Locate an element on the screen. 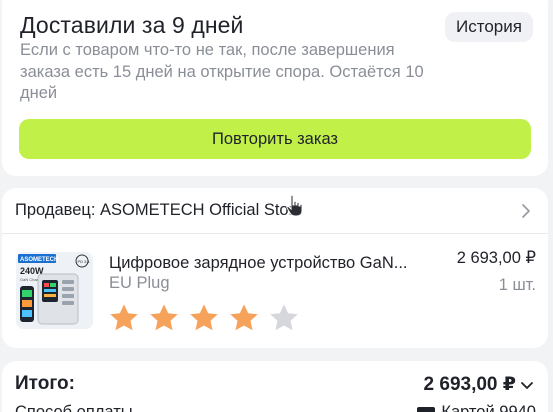 The width and height of the screenshot is (553, 412). delivery-title: Доставили за 9 дней is located at coordinates (132, 25).